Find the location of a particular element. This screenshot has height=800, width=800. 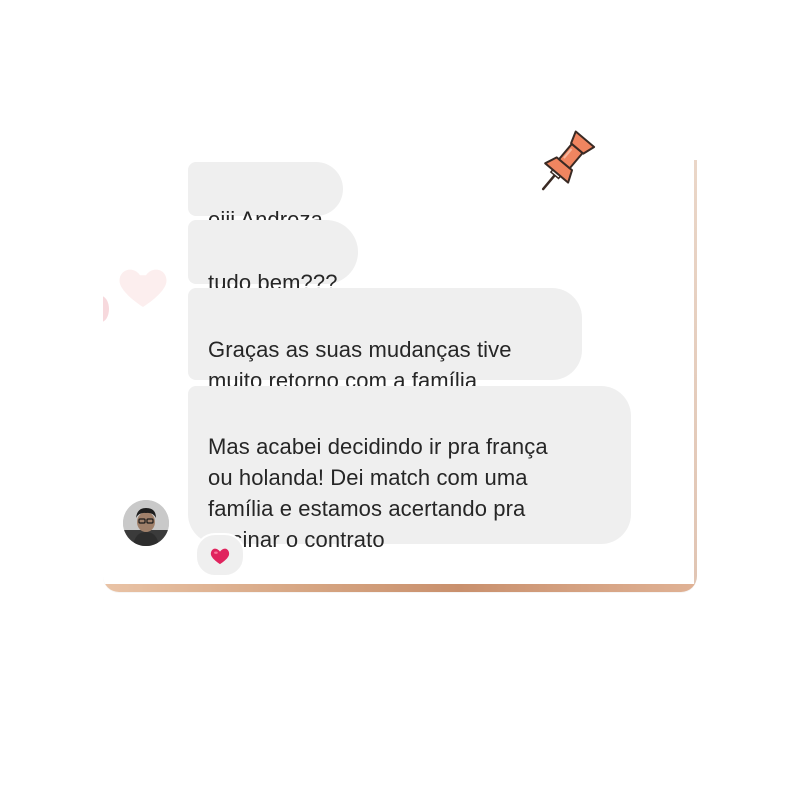

faded-heart-icon is located at coordinates (143, 288).